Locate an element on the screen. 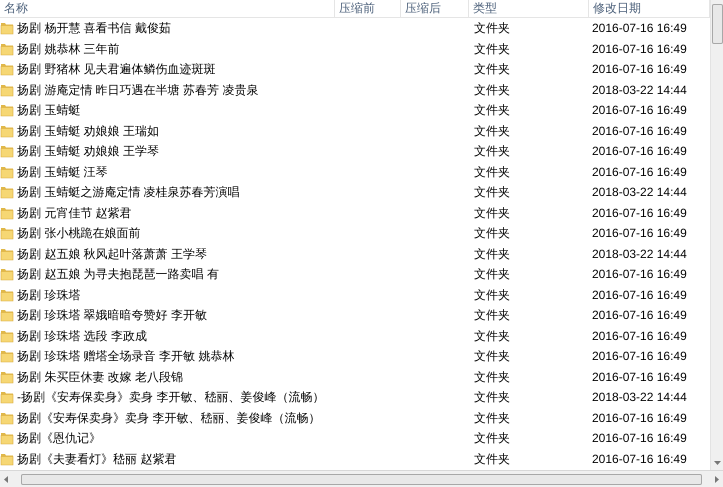 This screenshot has width=723, height=487. file-name: 扬剧 珍珠塔 选段 李政成 is located at coordinates (82, 335).